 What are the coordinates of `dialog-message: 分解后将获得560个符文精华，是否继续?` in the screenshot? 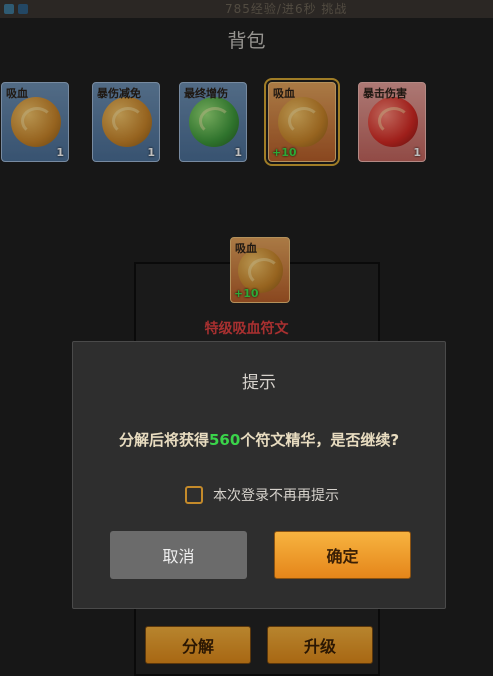 It's located at (259, 439).